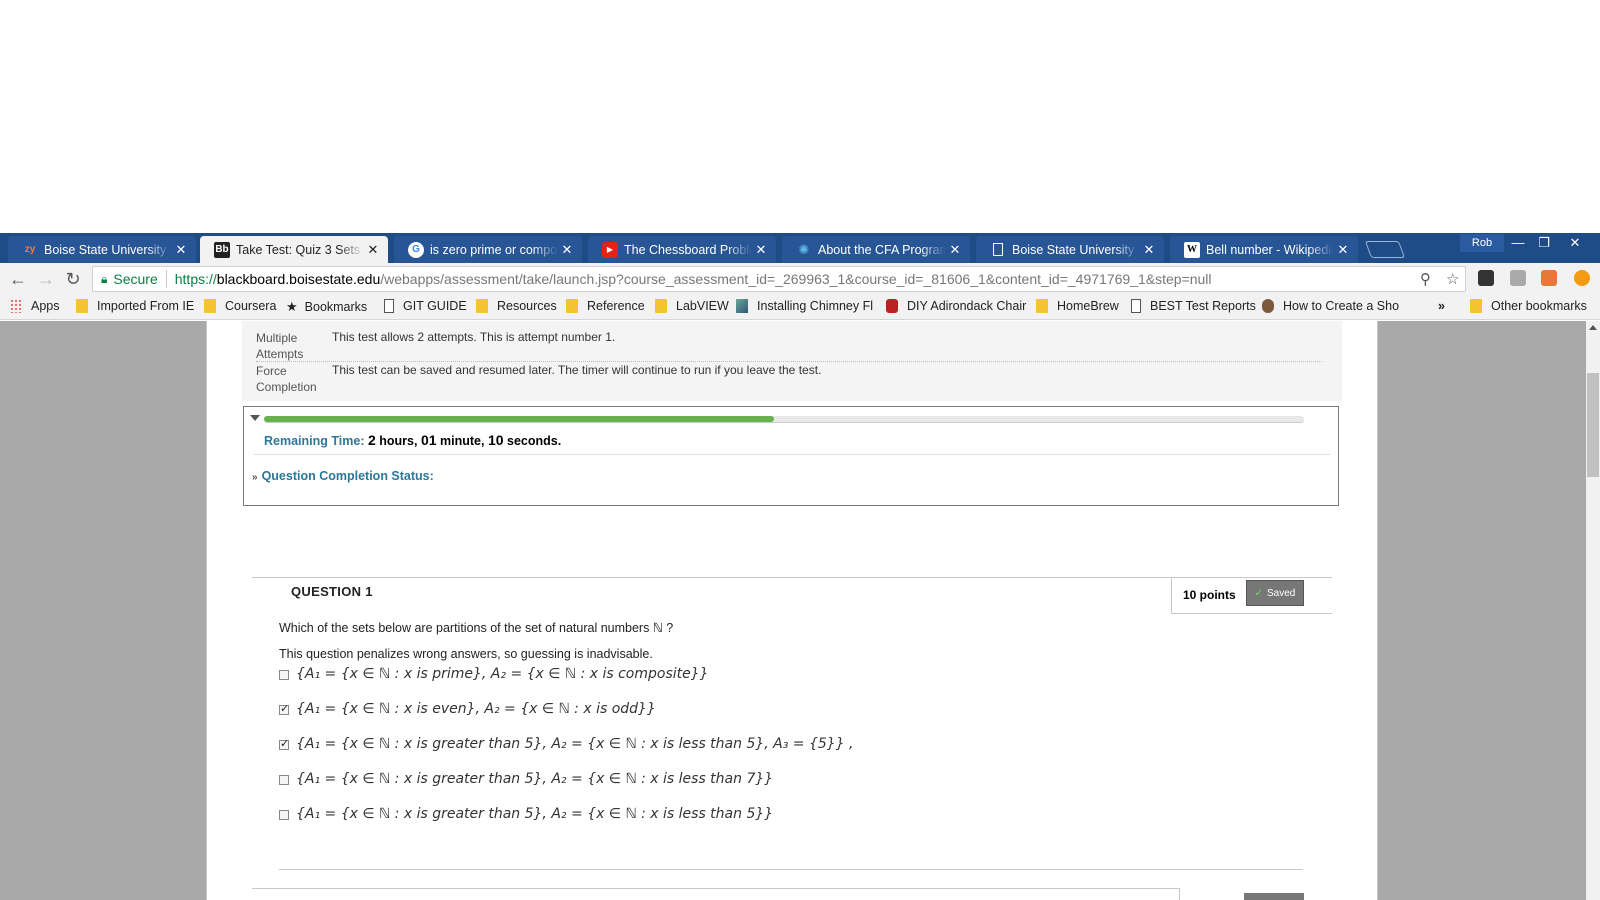  I want to click on forward-icon: →, so click(46, 279).